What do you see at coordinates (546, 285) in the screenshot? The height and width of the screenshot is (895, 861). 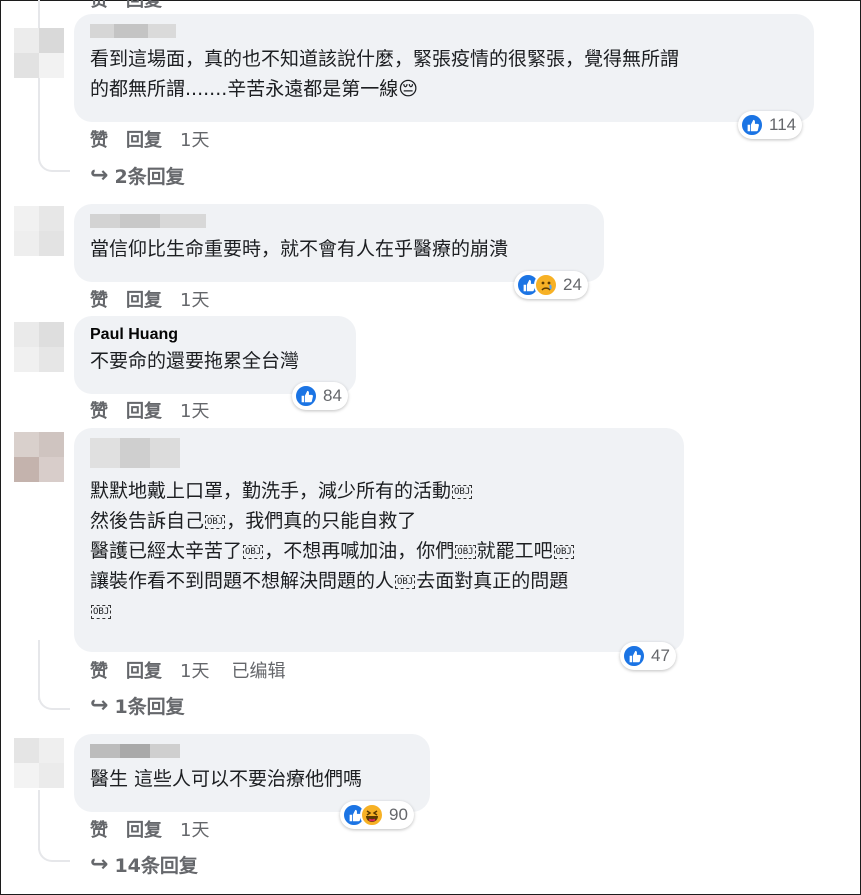 I see `sad-reaction-icon` at bounding box center [546, 285].